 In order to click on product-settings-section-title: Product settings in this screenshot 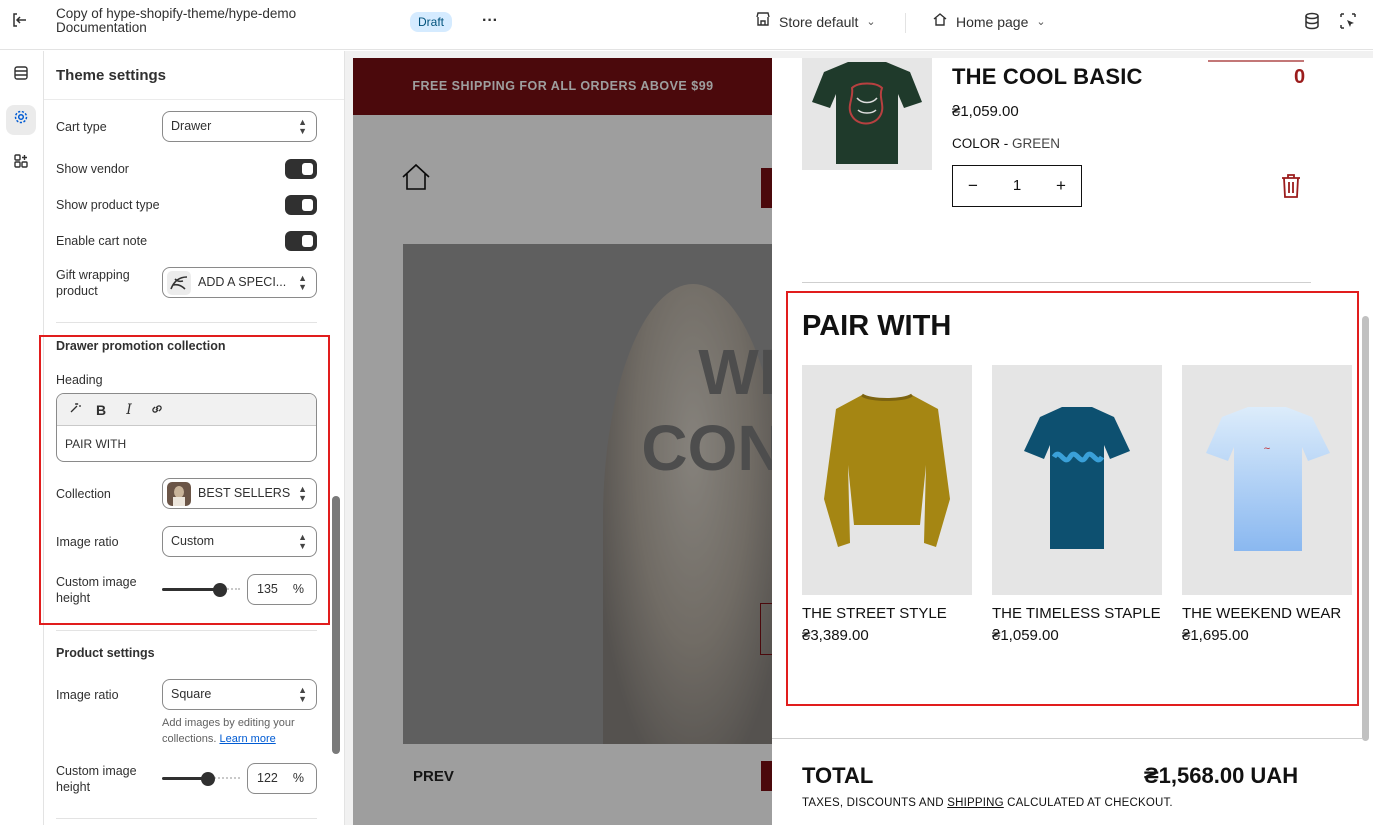, I will do `click(105, 653)`.